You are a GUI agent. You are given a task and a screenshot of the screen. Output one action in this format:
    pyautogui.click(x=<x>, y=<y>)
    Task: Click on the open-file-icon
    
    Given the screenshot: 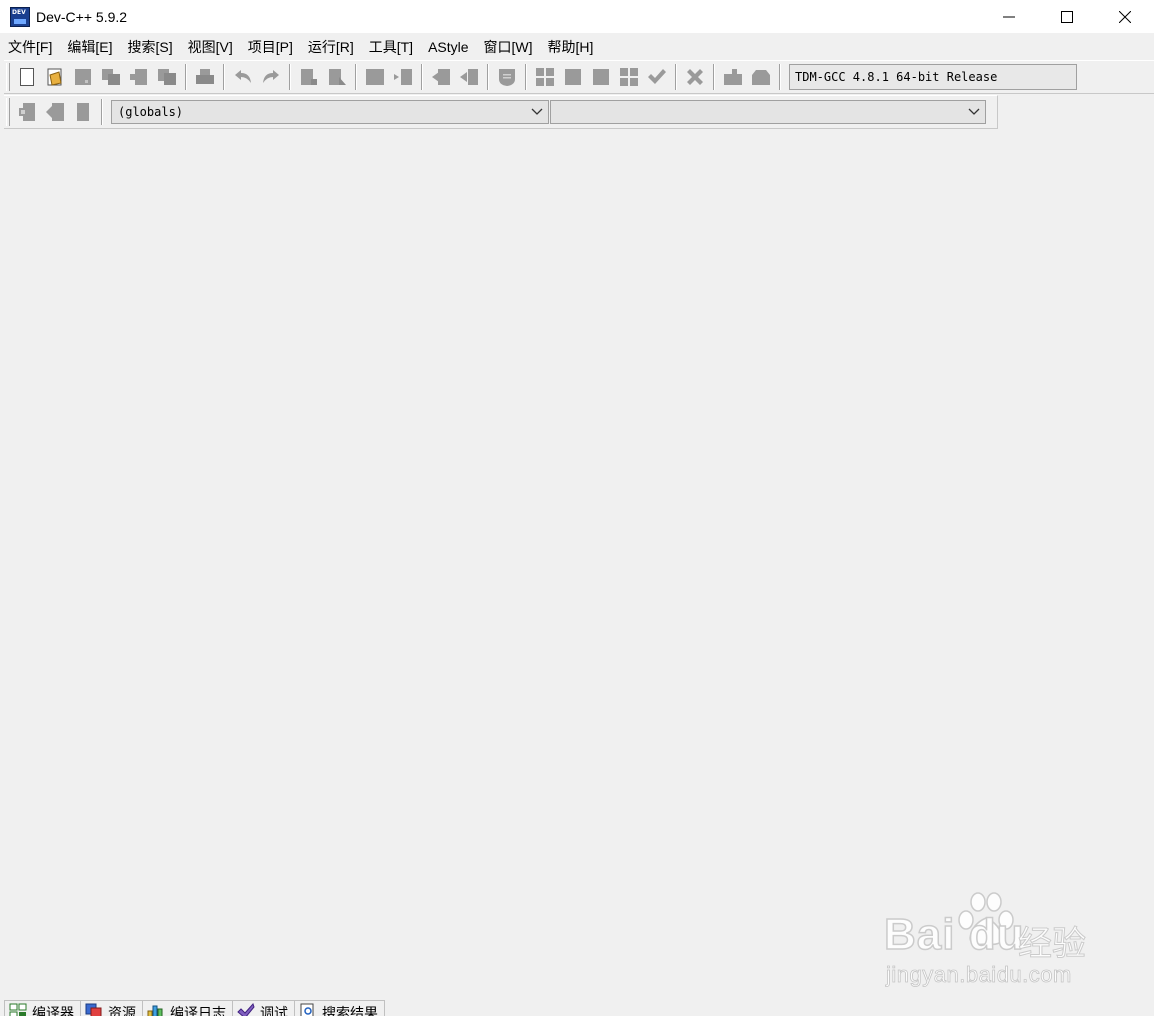 What is the action you would take?
    pyautogui.click(x=54, y=77)
    